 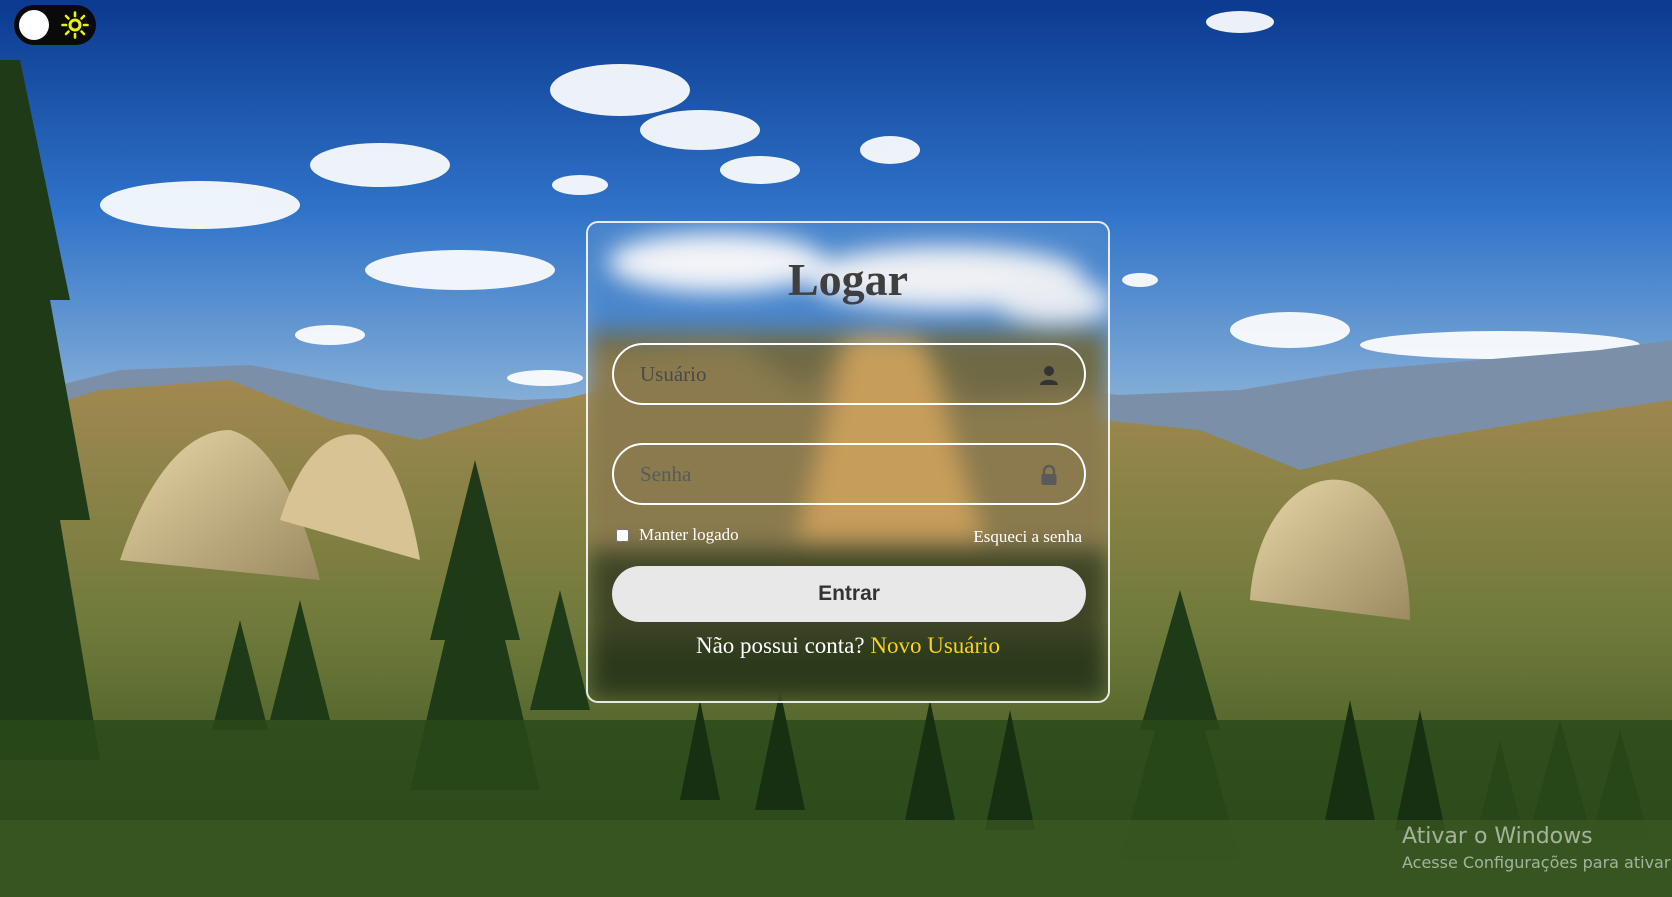 I want to click on watermark-subtitle: Acesse Configurações para ativar o, so click(x=1537, y=862).